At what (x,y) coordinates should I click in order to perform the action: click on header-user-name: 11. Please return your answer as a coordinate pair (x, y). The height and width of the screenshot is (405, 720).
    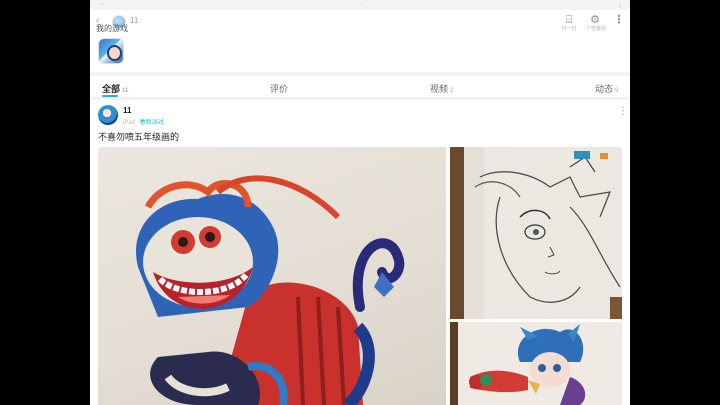
    Looking at the image, I should click on (134, 20).